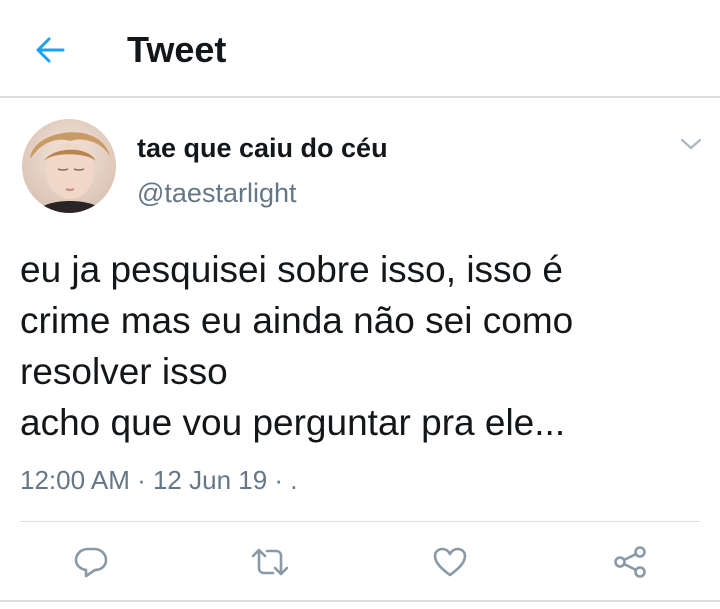  Describe the element at coordinates (291, 269) in the screenshot. I see `tweet-text-line: eu ja pesquisei sobre isso, isso é` at that location.